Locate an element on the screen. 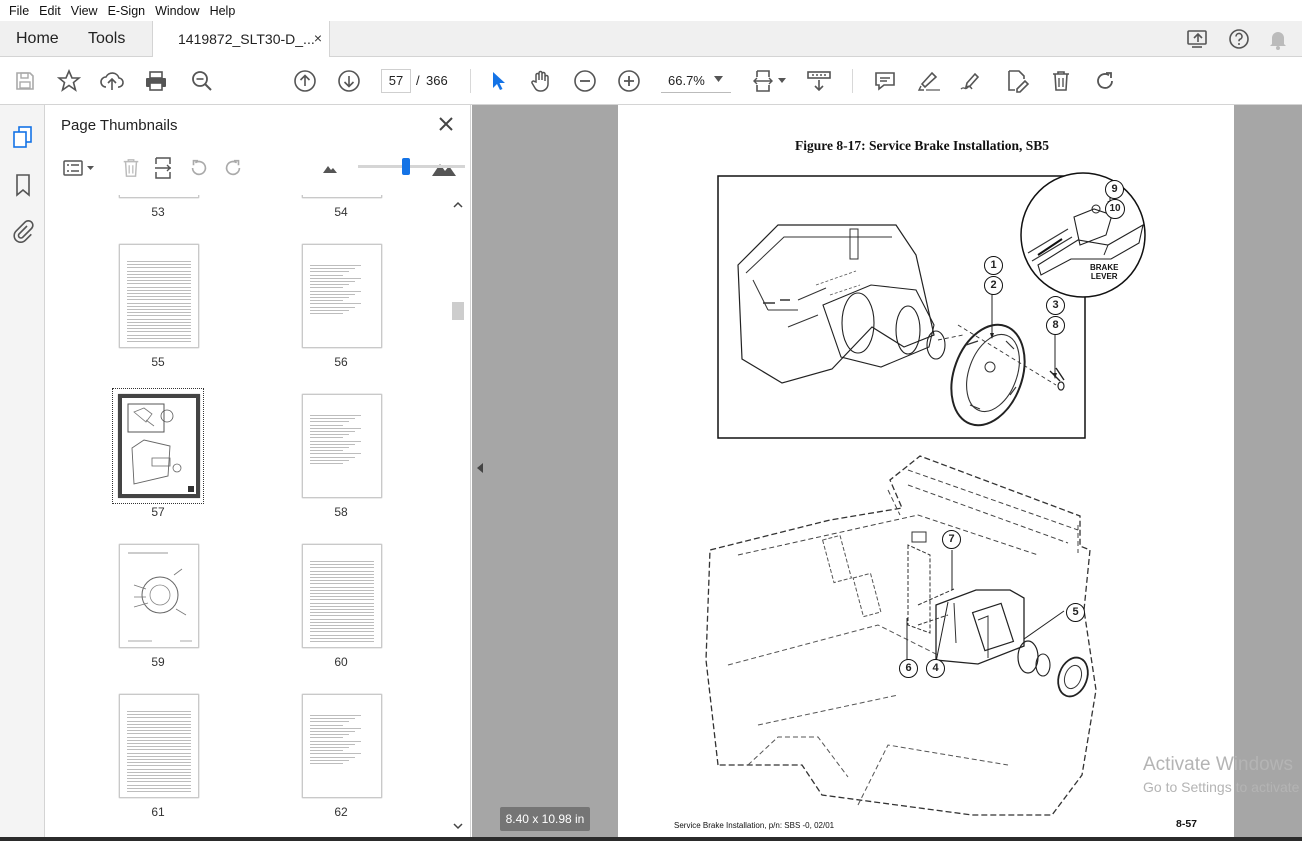  tab-document: 1419872_SLT30-D_... × is located at coordinates (241, 39).